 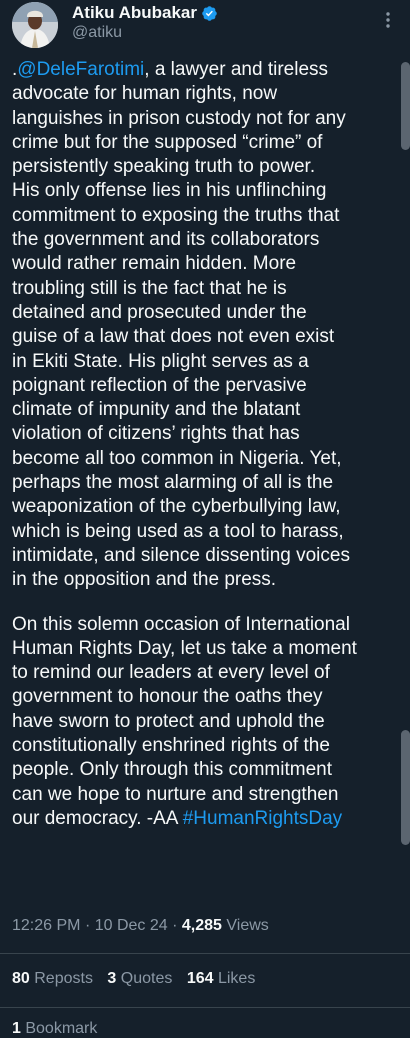 I want to click on engagement-stats: 80 Reposts 3 Quotes 164 Likes, so click(x=138, y=979).